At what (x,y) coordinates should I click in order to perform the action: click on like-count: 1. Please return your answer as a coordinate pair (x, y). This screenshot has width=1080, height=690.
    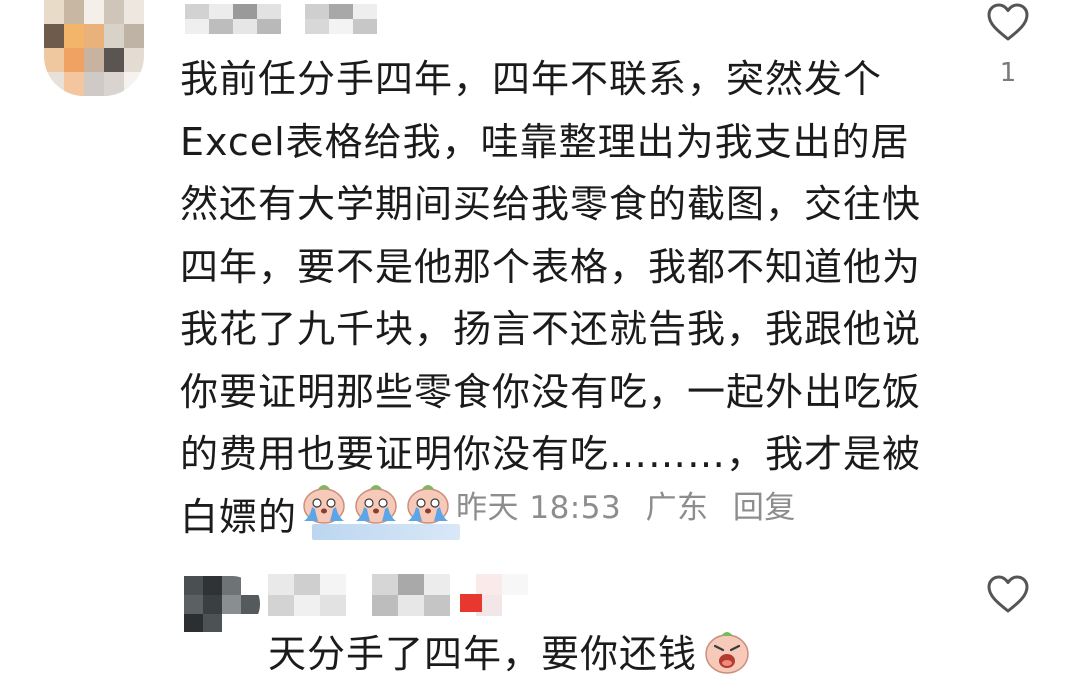
    Looking at the image, I should click on (1008, 73).